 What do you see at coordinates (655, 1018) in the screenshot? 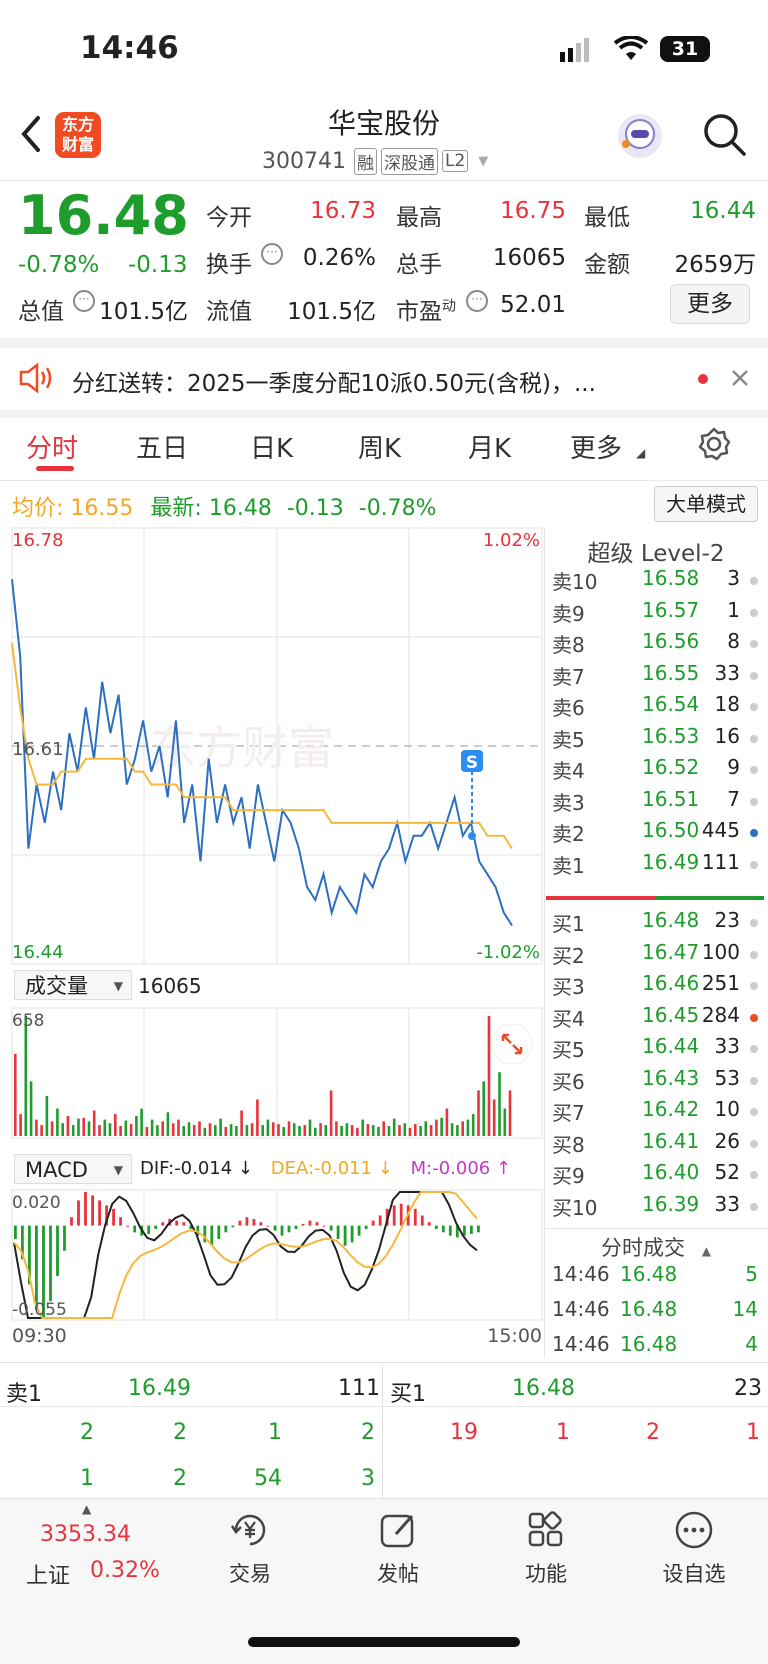
I see `buy-order-row: 买4 16.45 284` at bounding box center [655, 1018].